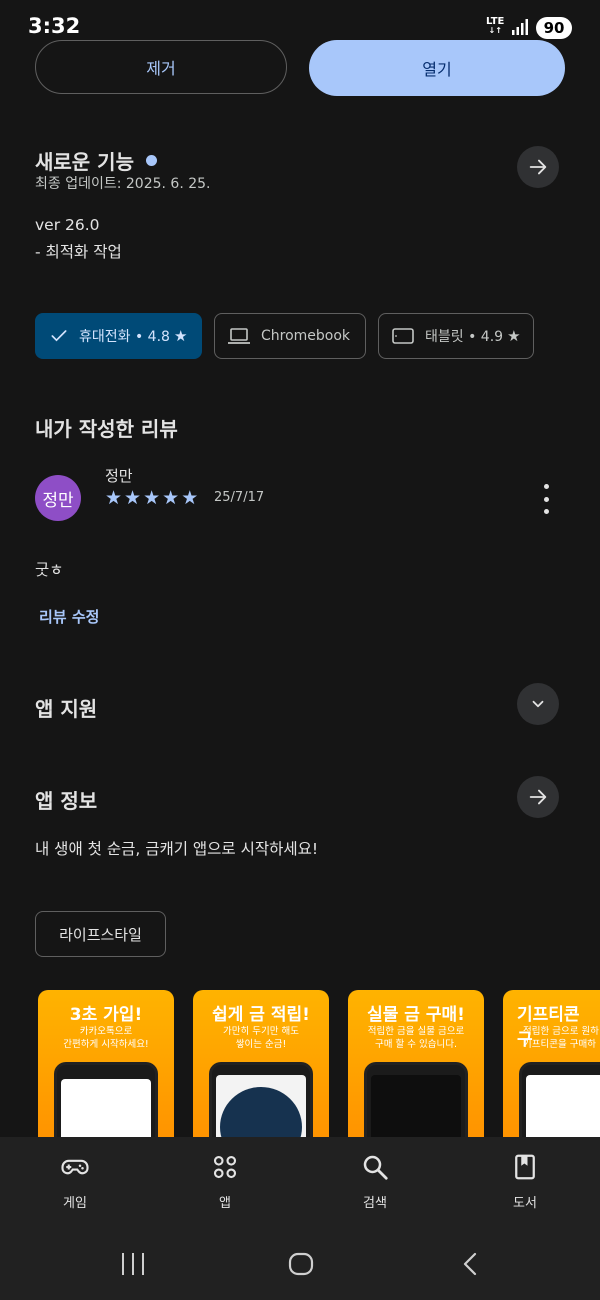  Describe the element at coordinates (464, 337) in the screenshot. I see `chip-tablet-label: 태블릿 • 4.9` at that location.